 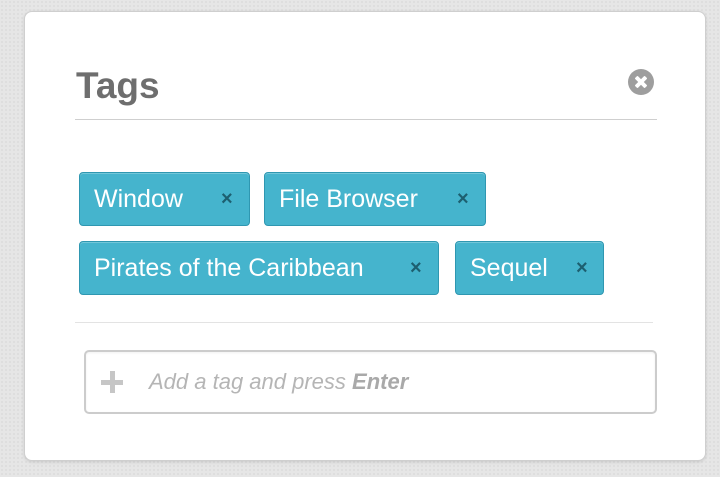 What do you see at coordinates (641, 82) in the screenshot?
I see `close-icon` at bounding box center [641, 82].